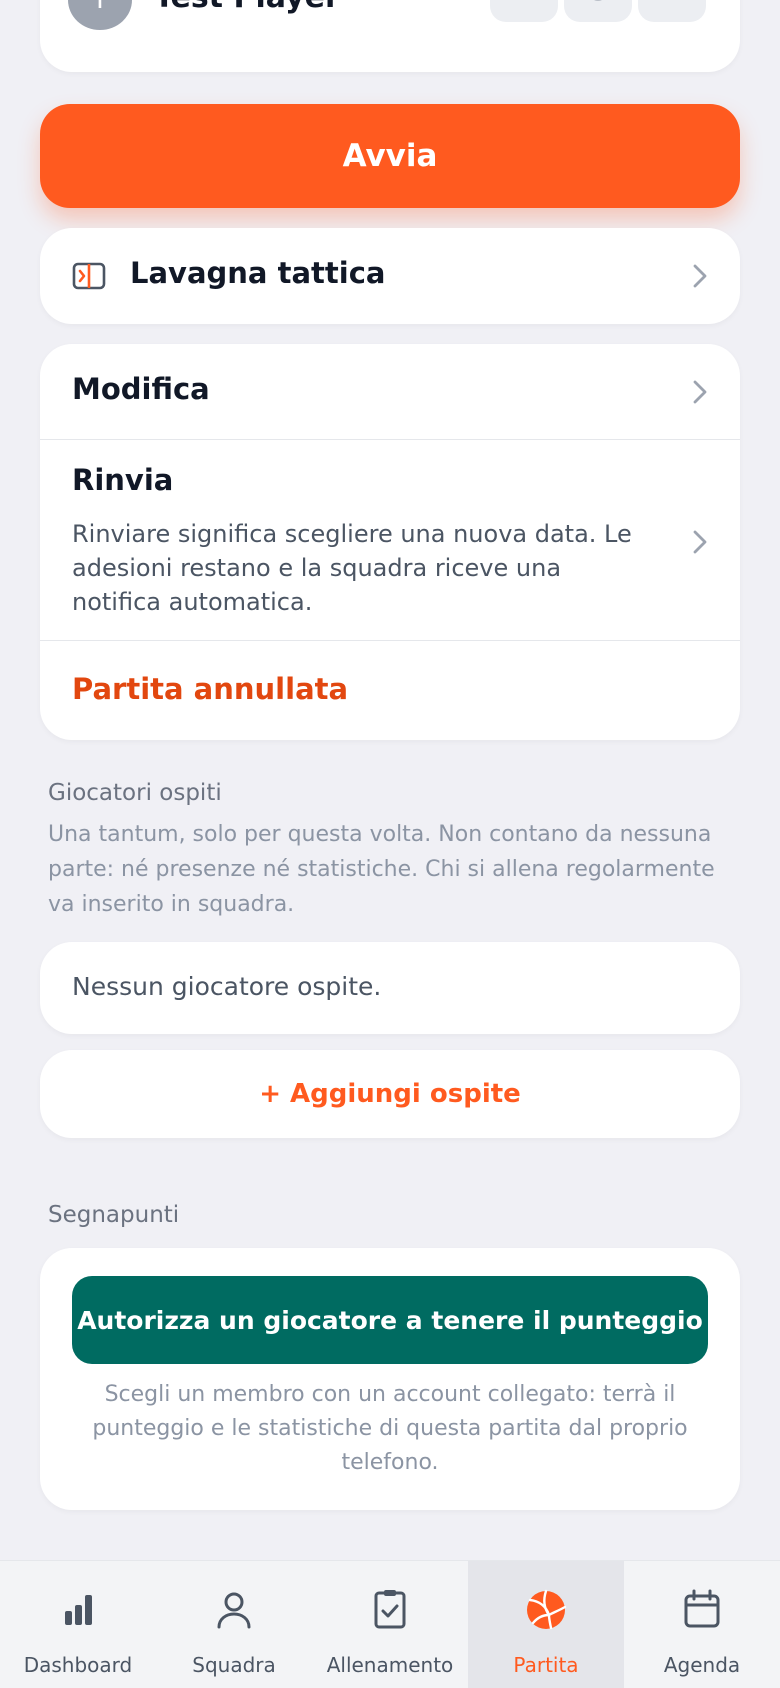 The width and height of the screenshot is (780, 1688). I want to click on volleyball-icon, so click(547, 1609).